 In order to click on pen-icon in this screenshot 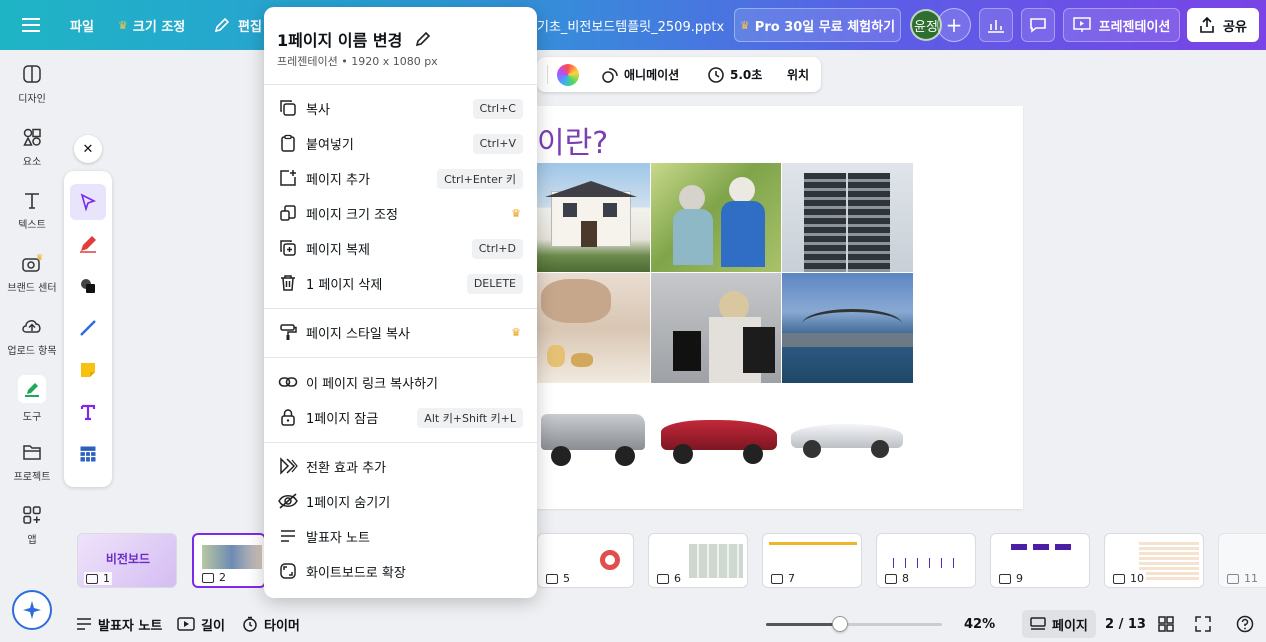, I will do `click(88, 244)`.